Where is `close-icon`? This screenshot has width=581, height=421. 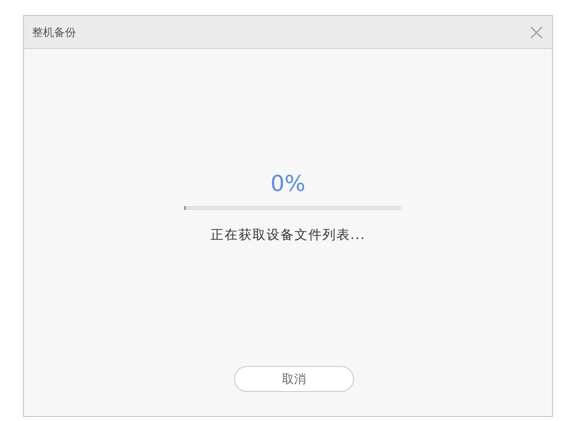
close-icon is located at coordinates (536, 32).